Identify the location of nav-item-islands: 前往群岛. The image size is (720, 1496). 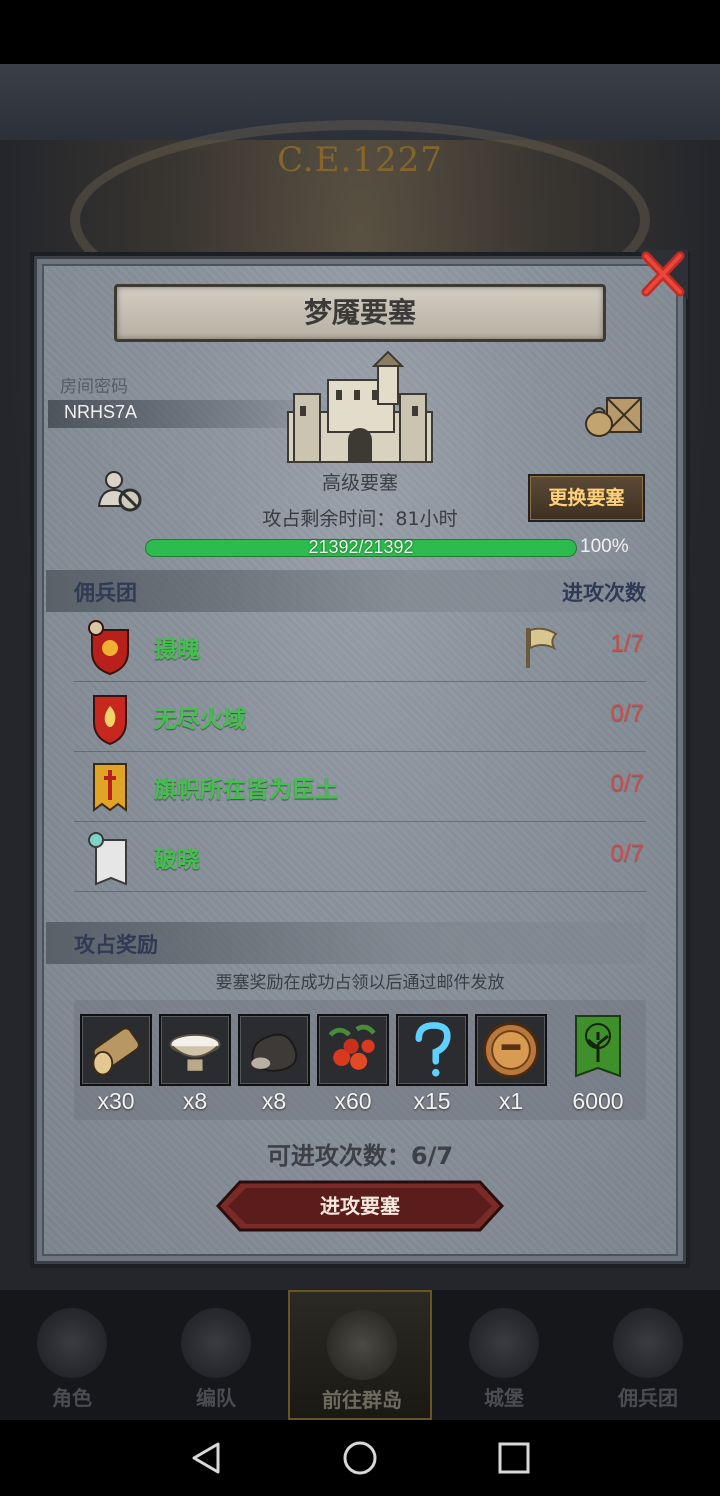
(360, 1355).